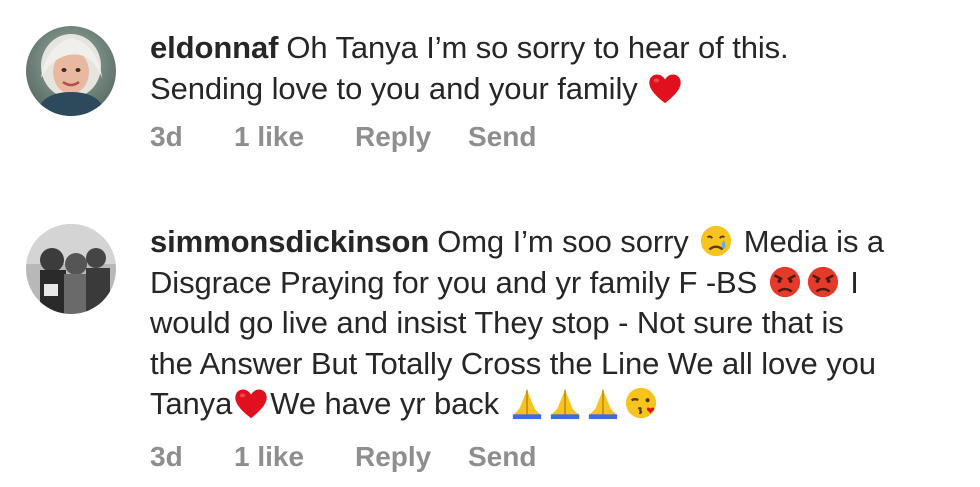 The width and height of the screenshot is (980, 487). I want to click on avatar-eldonnaf-image, so click(71, 71).